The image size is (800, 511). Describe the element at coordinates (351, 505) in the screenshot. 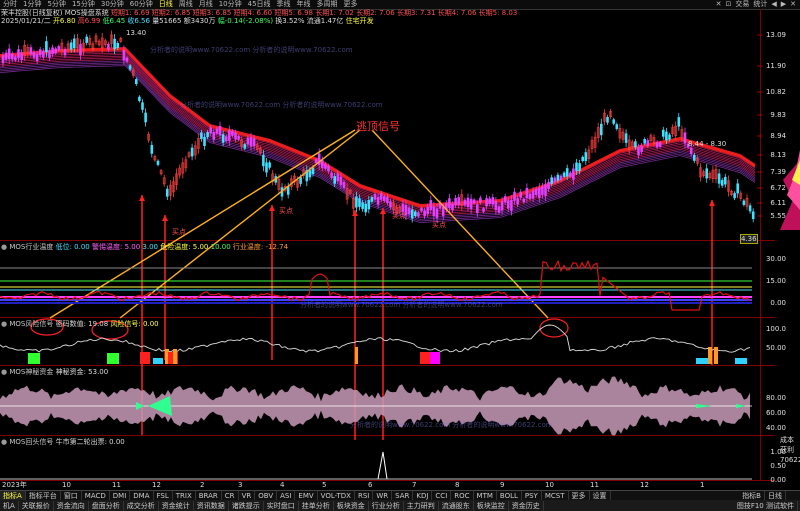

I see `function-tab-10: 板块资金` at that location.